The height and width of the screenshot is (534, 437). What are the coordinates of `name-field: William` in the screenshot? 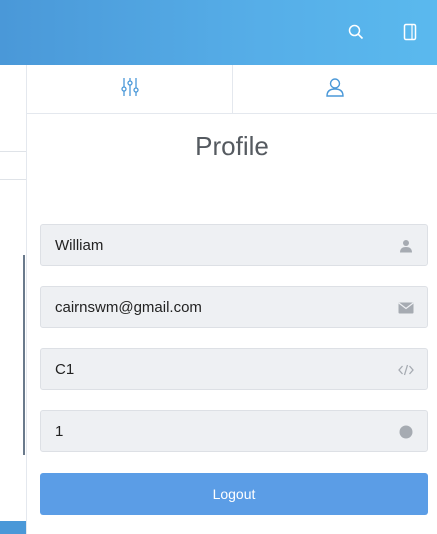 It's located at (234, 245).